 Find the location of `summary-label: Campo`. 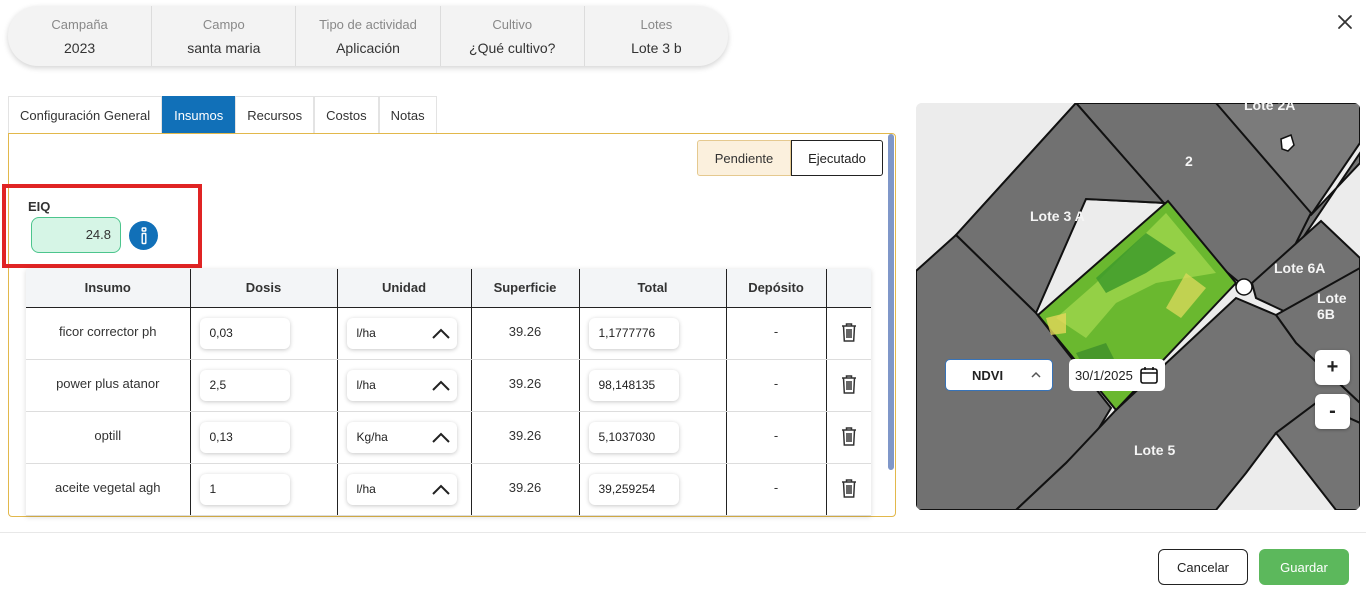

summary-label: Campo is located at coordinates (223, 24).